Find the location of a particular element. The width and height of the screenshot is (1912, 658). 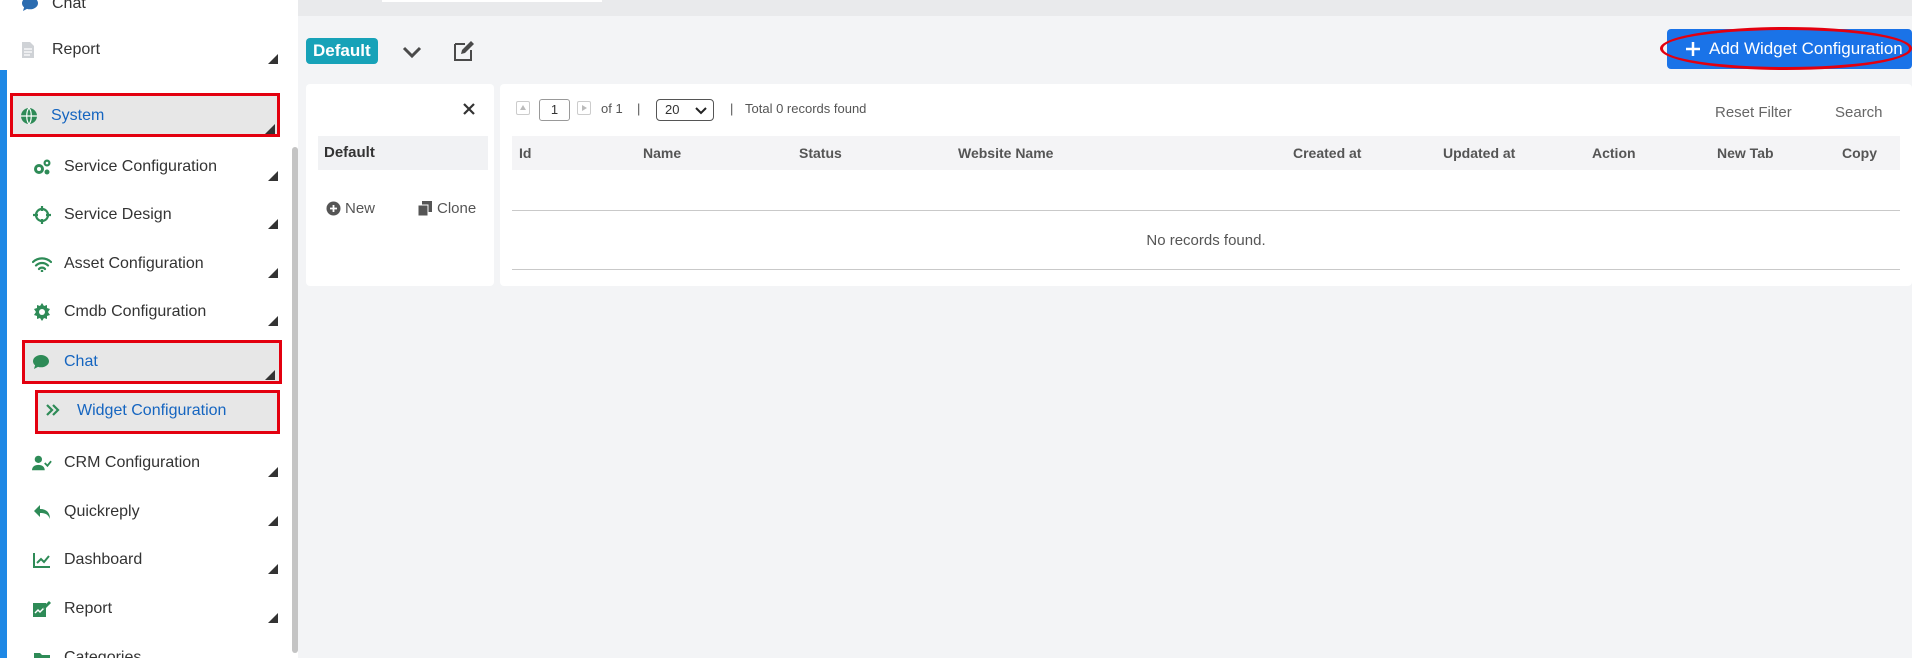

sidebar-item-dashboard: Dashboard is located at coordinates (145, 560).